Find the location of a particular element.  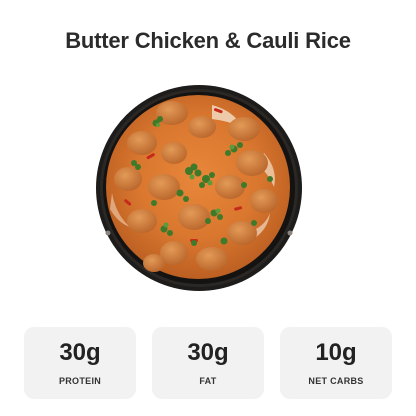

fat-label: FAT is located at coordinates (208, 380).